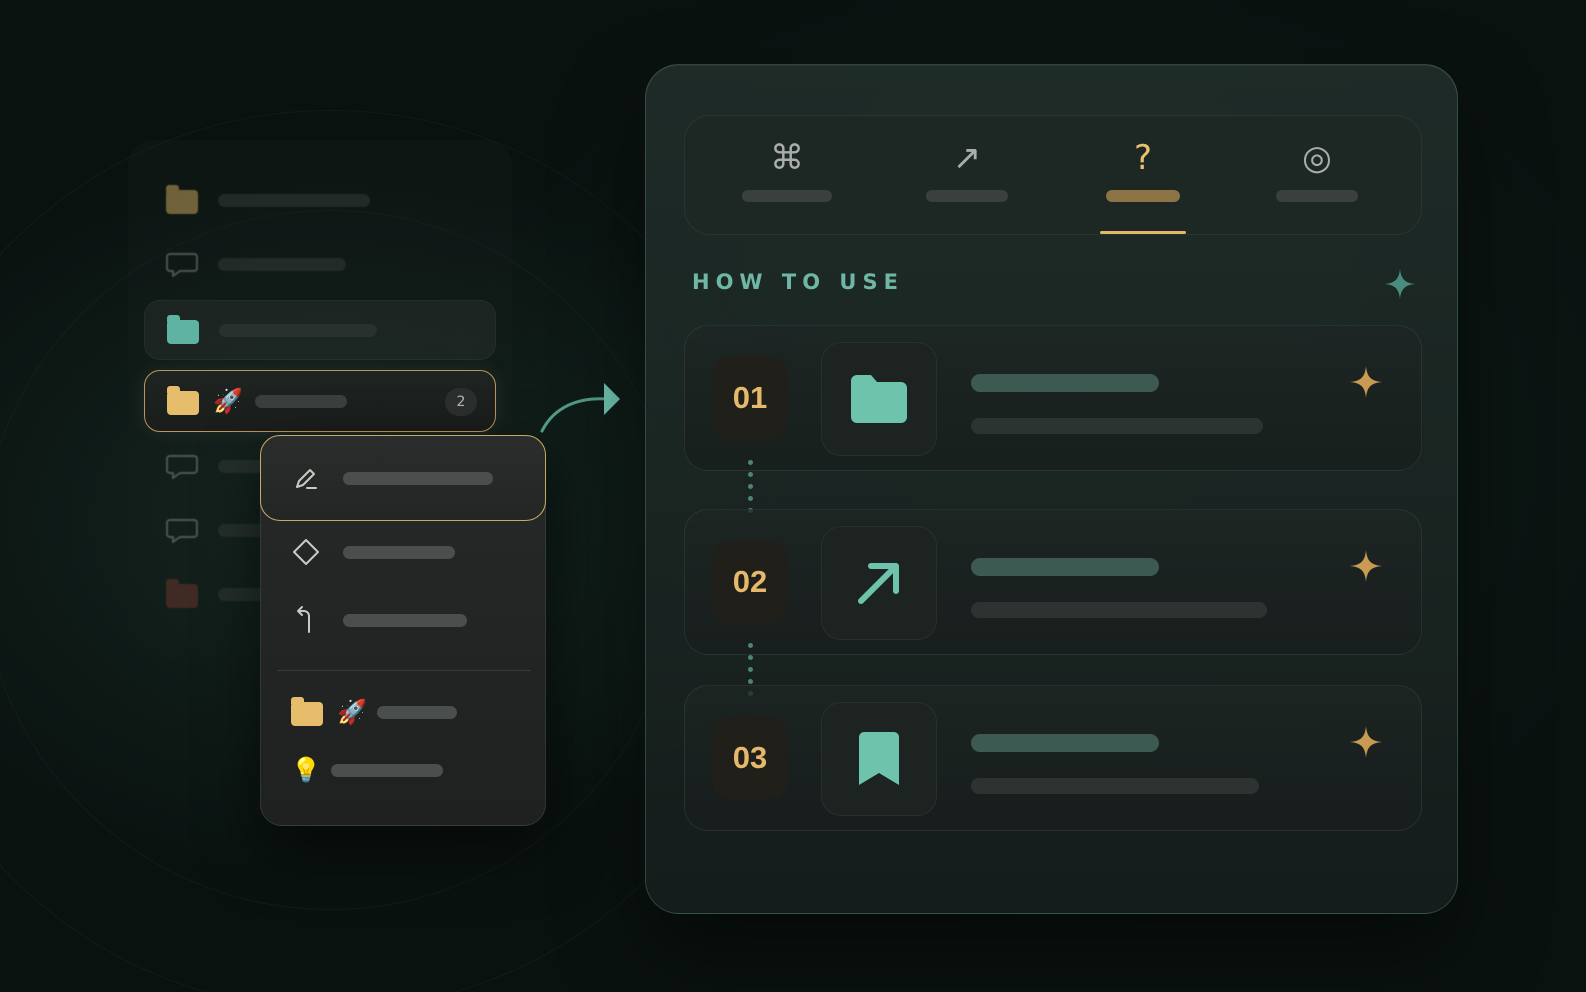  What do you see at coordinates (306, 552) in the screenshot?
I see `diamond-icon` at bounding box center [306, 552].